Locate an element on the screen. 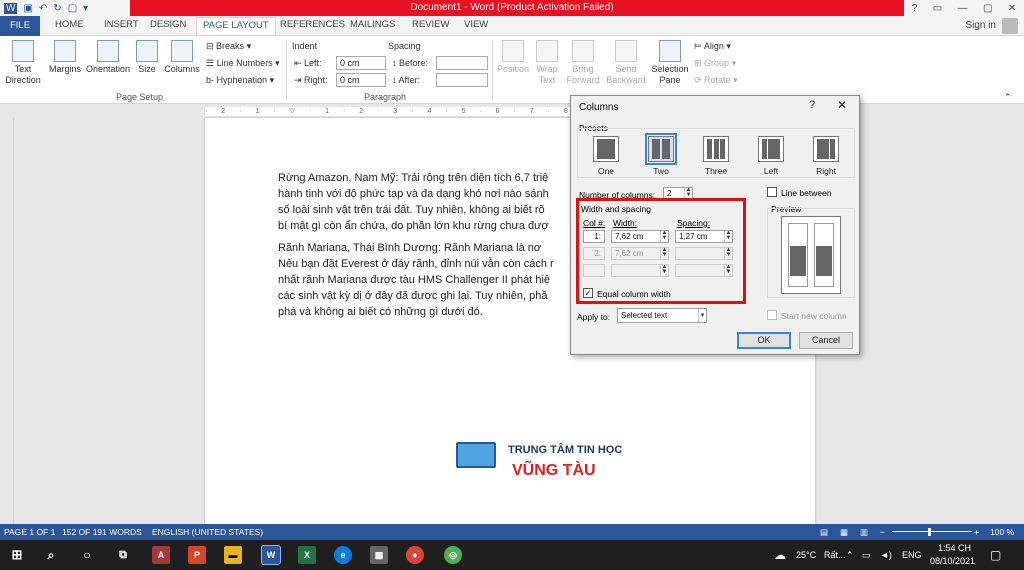 The width and height of the screenshot is (1024, 570). group-separator is located at coordinates (492, 70).